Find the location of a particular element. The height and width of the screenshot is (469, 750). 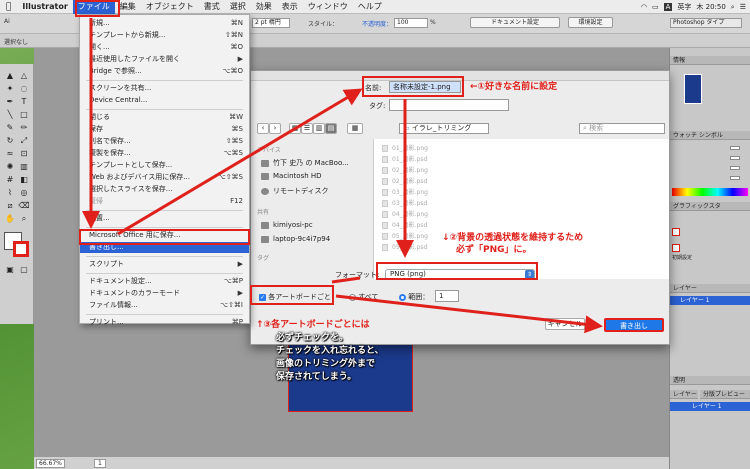

callout-step1: ←①好きな名前に設定 is located at coordinates (514, 87).